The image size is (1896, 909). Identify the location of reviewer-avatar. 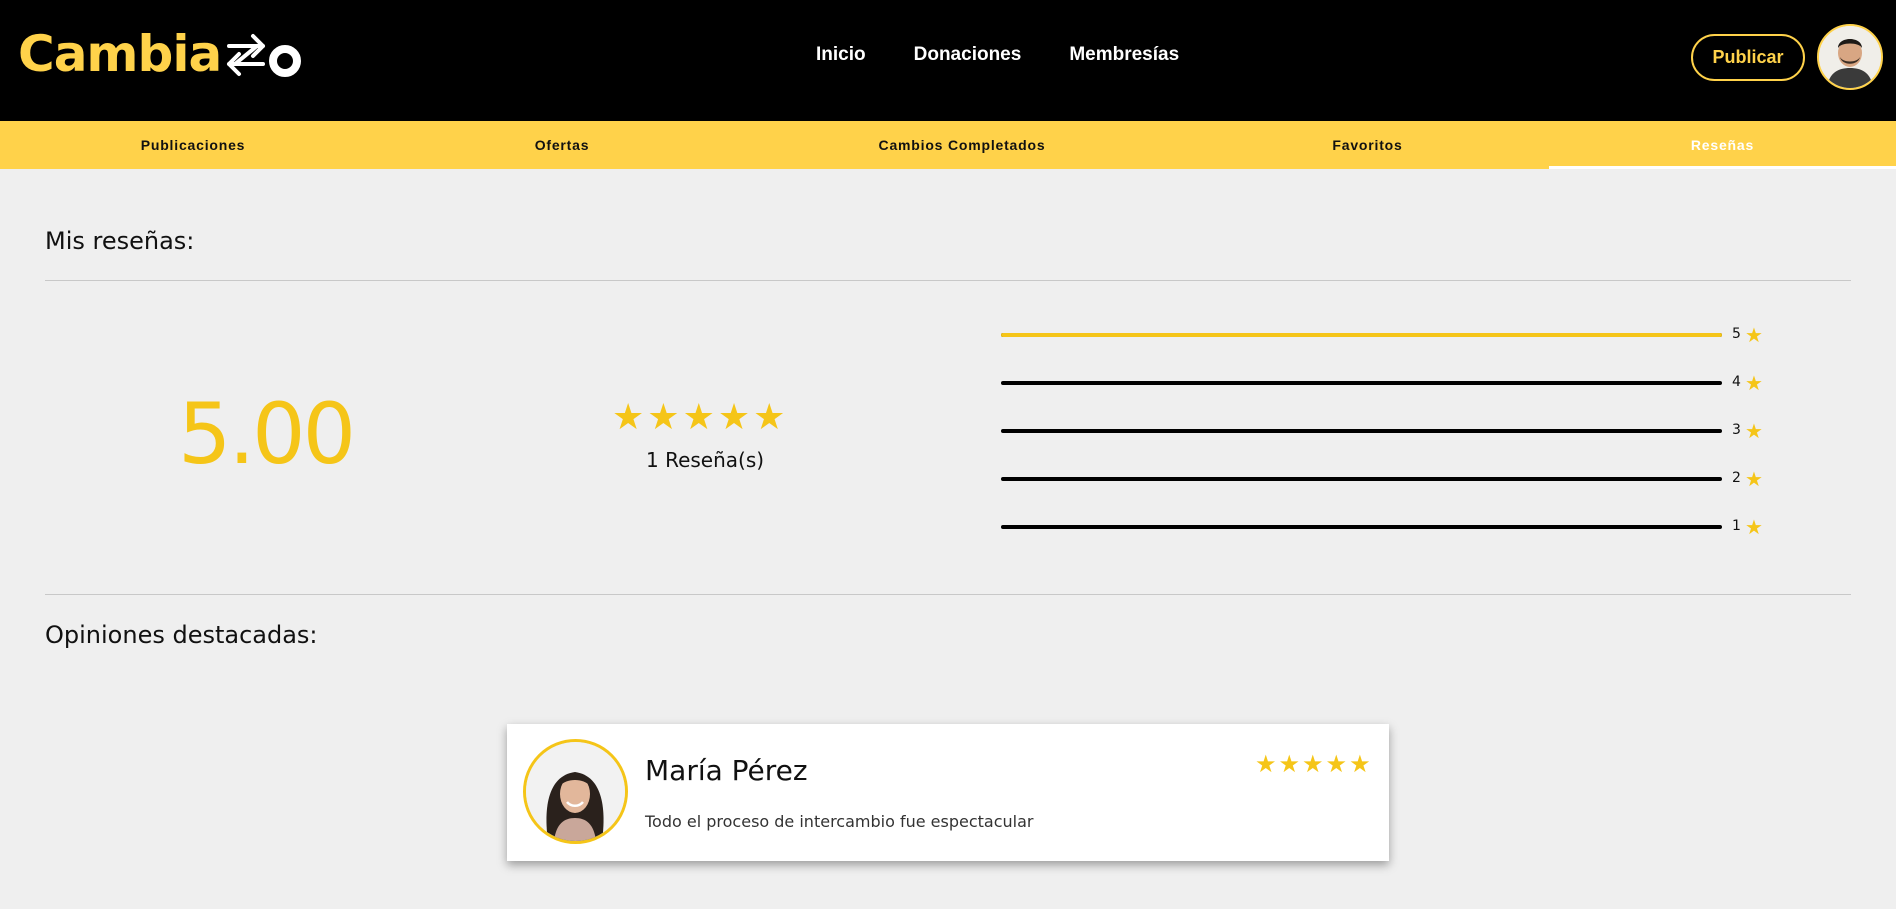
(575, 791).